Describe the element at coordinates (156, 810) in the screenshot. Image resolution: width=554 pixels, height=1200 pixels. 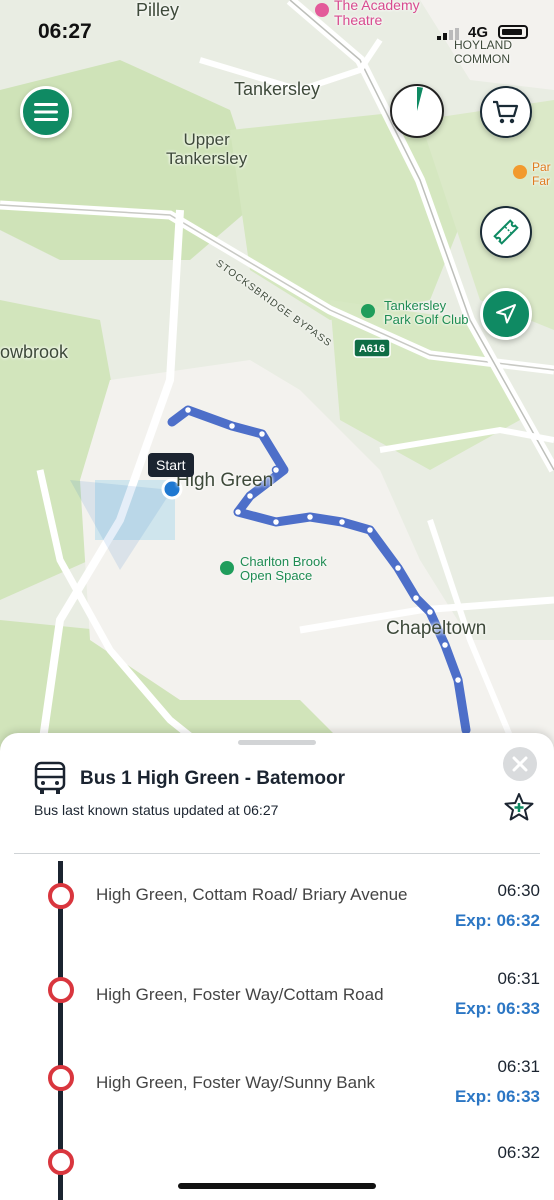
I see `route-status-text: Bus last known status updated at 06:27` at that location.